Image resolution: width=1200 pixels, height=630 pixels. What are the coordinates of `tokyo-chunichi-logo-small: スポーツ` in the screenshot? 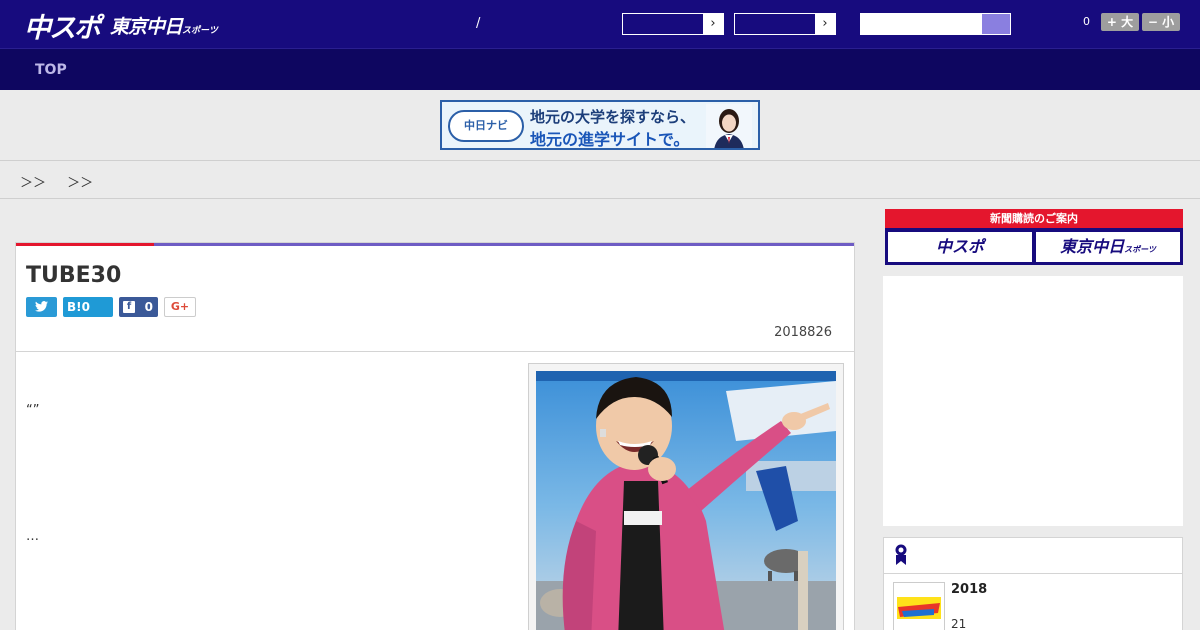 It's located at (200, 31).